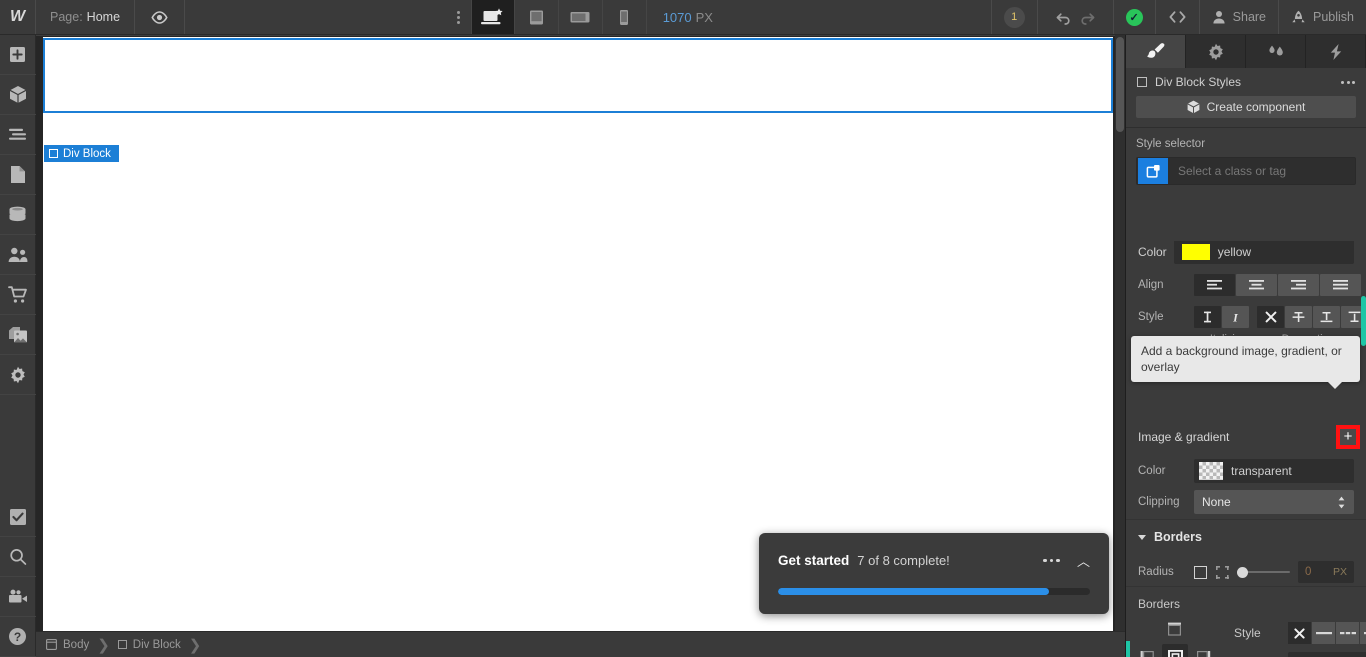 Image resolution: width=1366 pixels, height=657 pixels. I want to click on share-button: Share, so click(1238, 17).